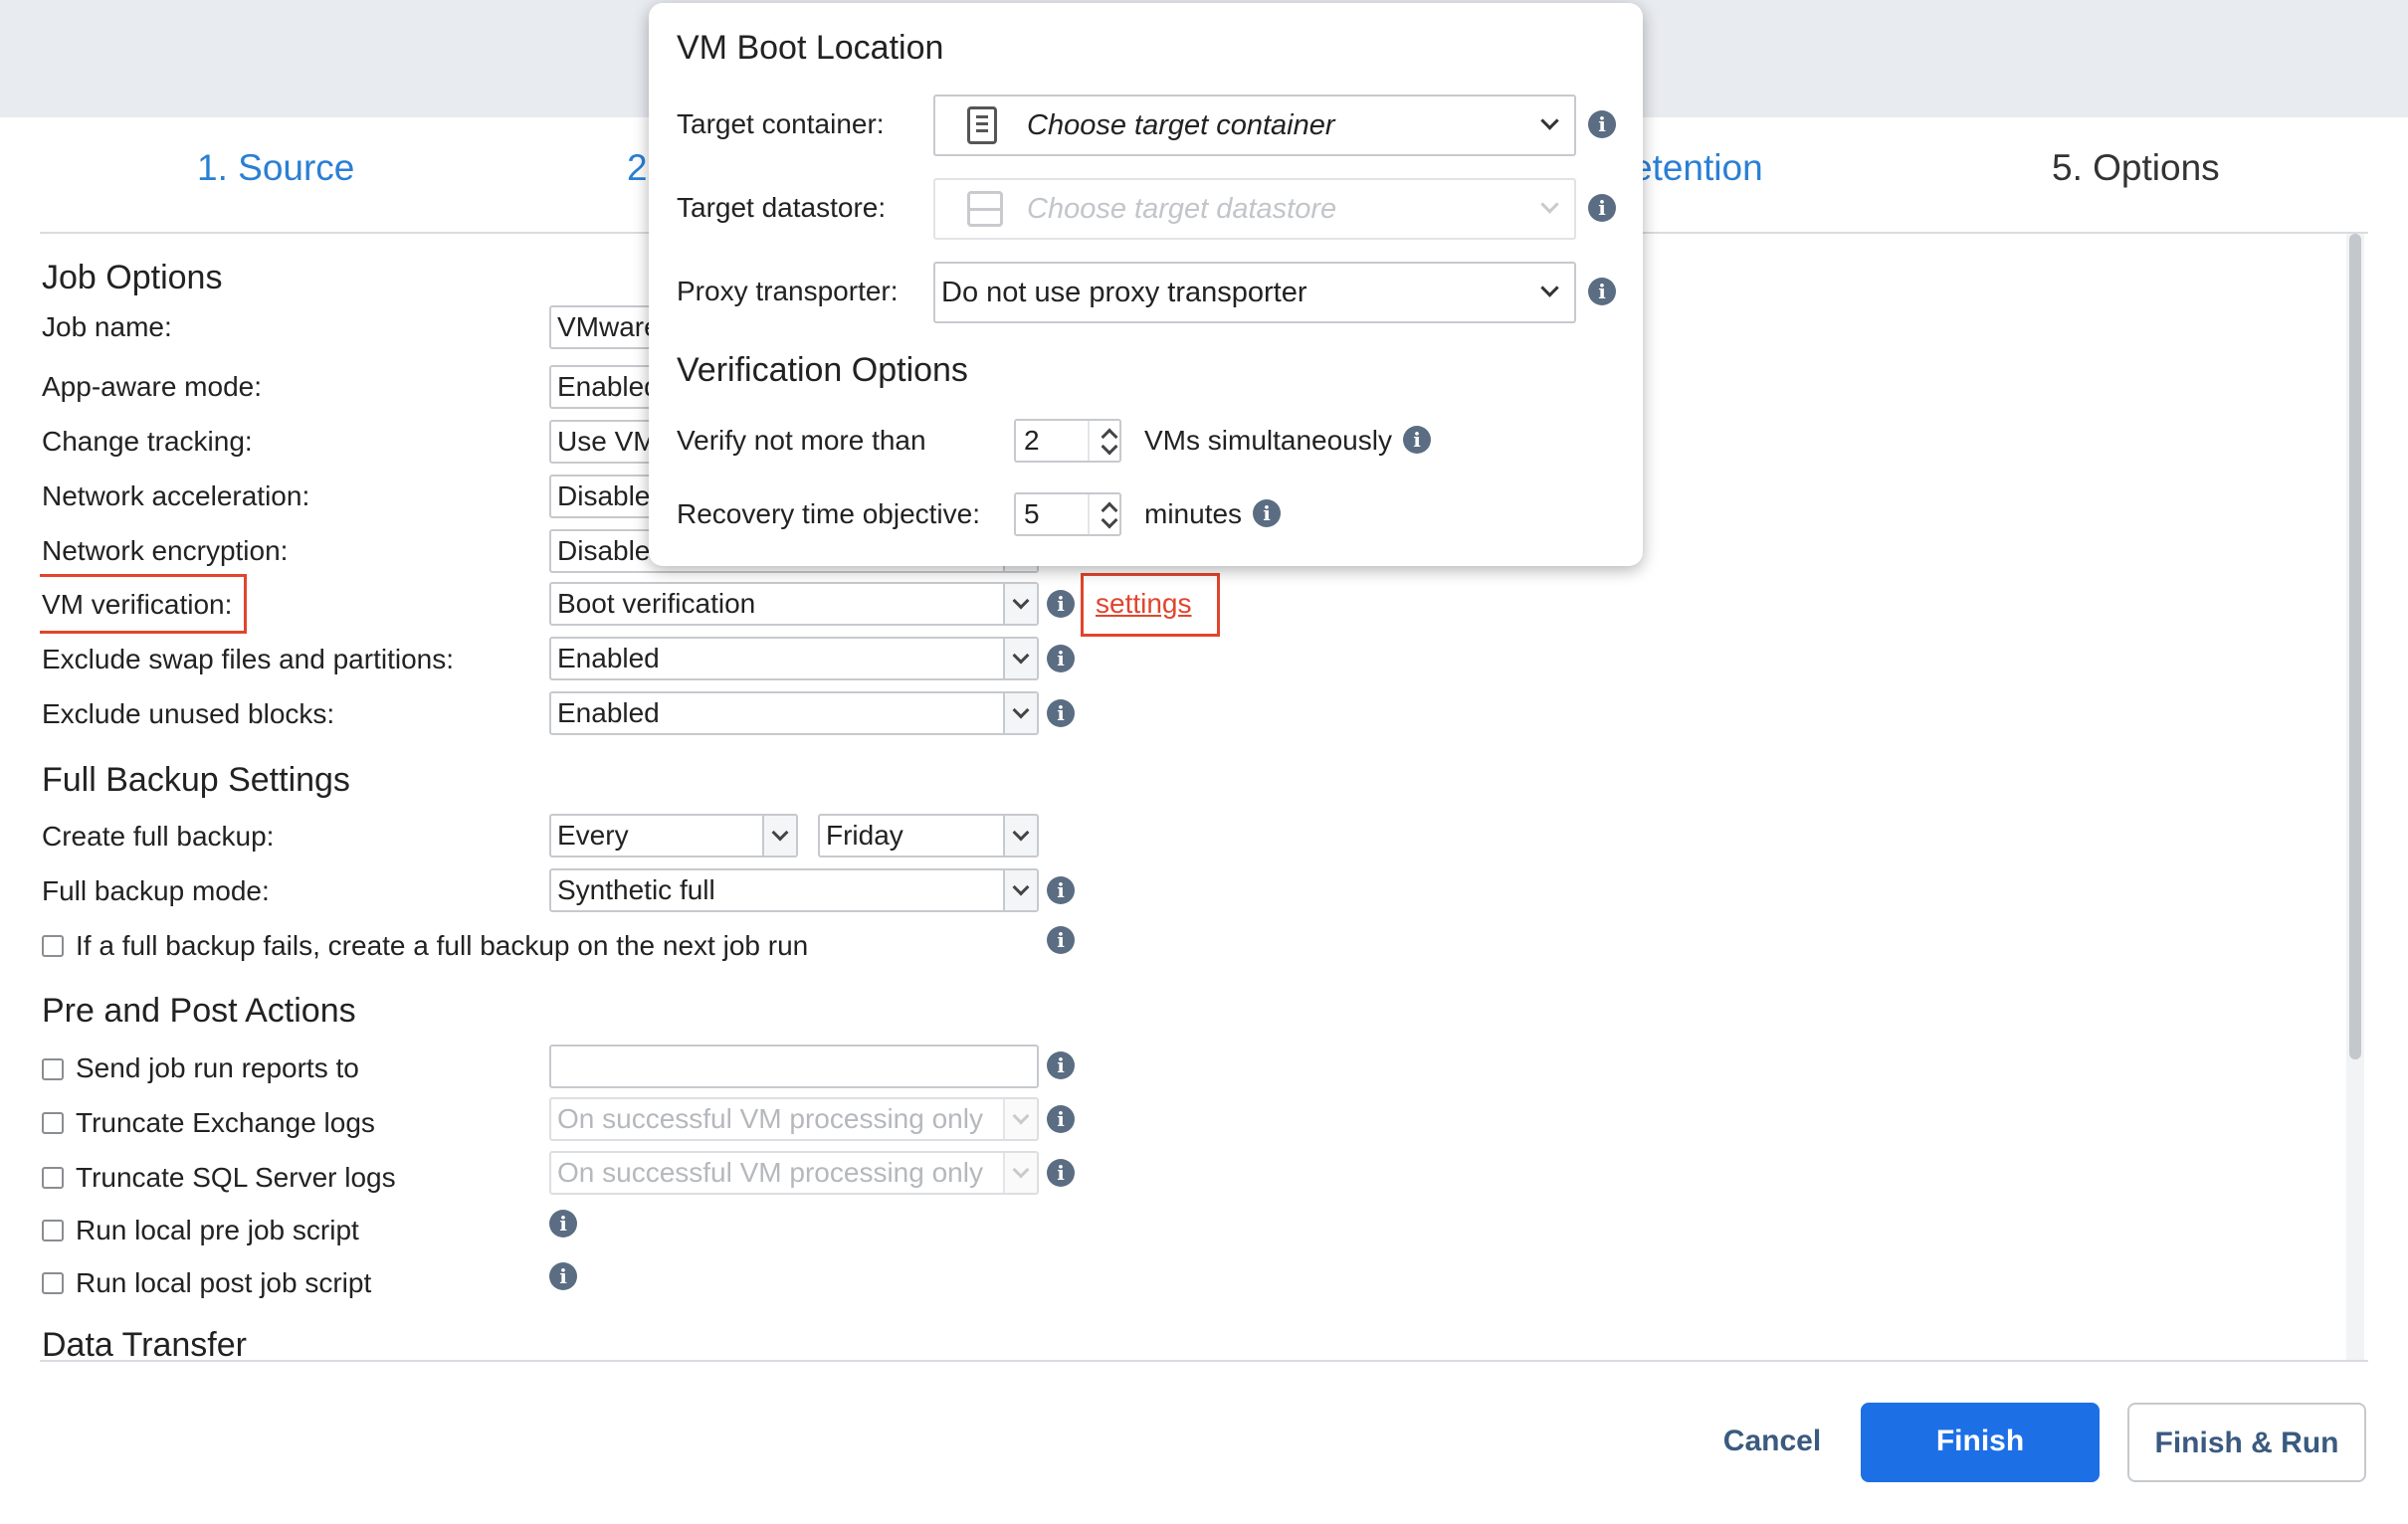 This screenshot has width=2408, height=1524. Describe the element at coordinates (636, 889) in the screenshot. I see `full-backup-mode-value: Synthetic full` at that location.